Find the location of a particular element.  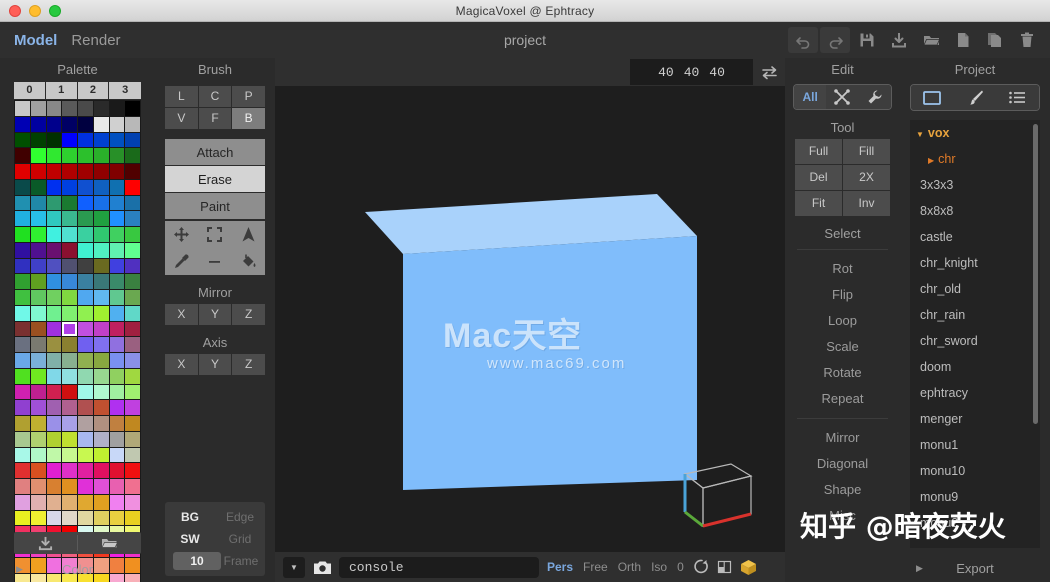

brush-shape-p: P is located at coordinates (248, 96).